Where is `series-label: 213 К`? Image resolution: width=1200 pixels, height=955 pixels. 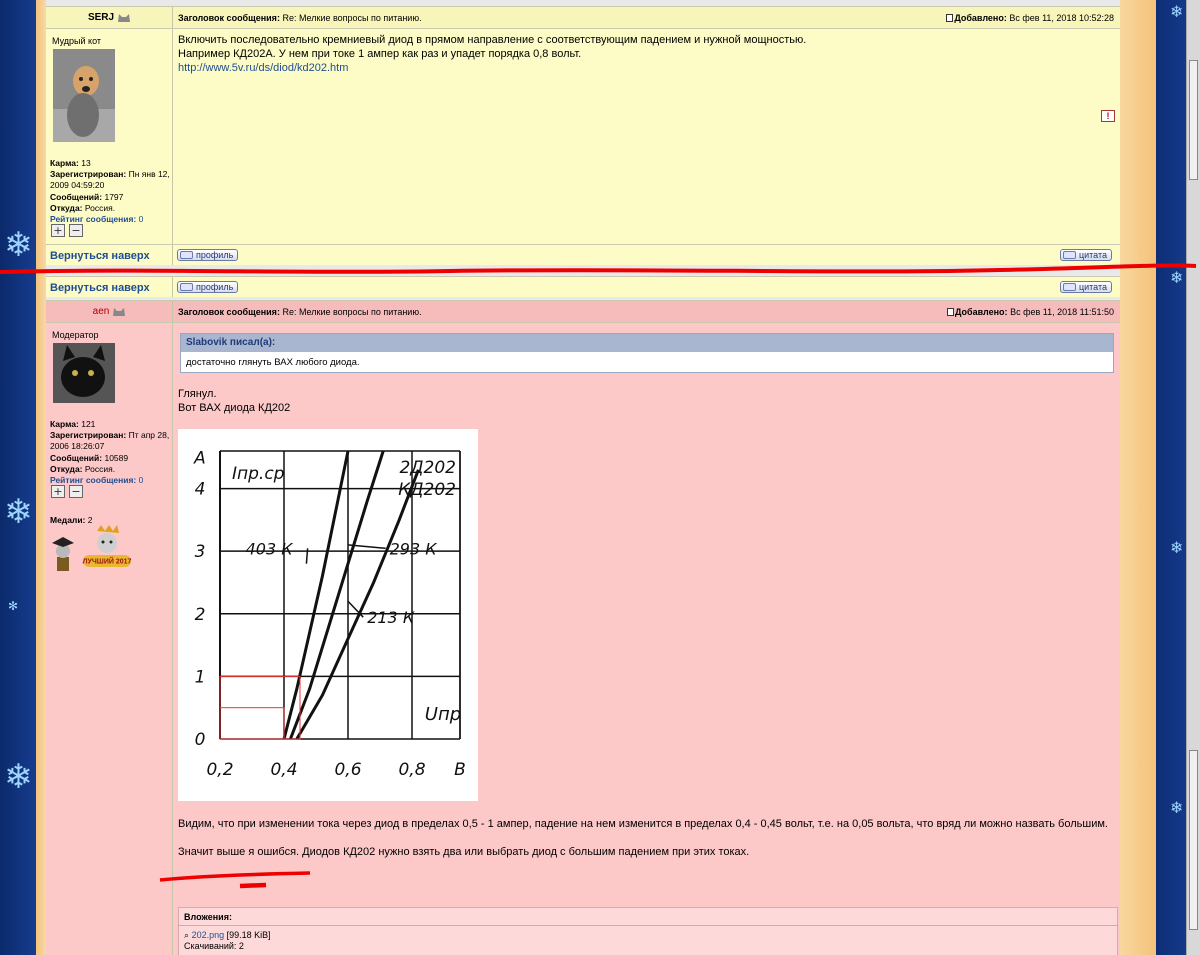 series-label: 213 К is located at coordinates (391, 617).